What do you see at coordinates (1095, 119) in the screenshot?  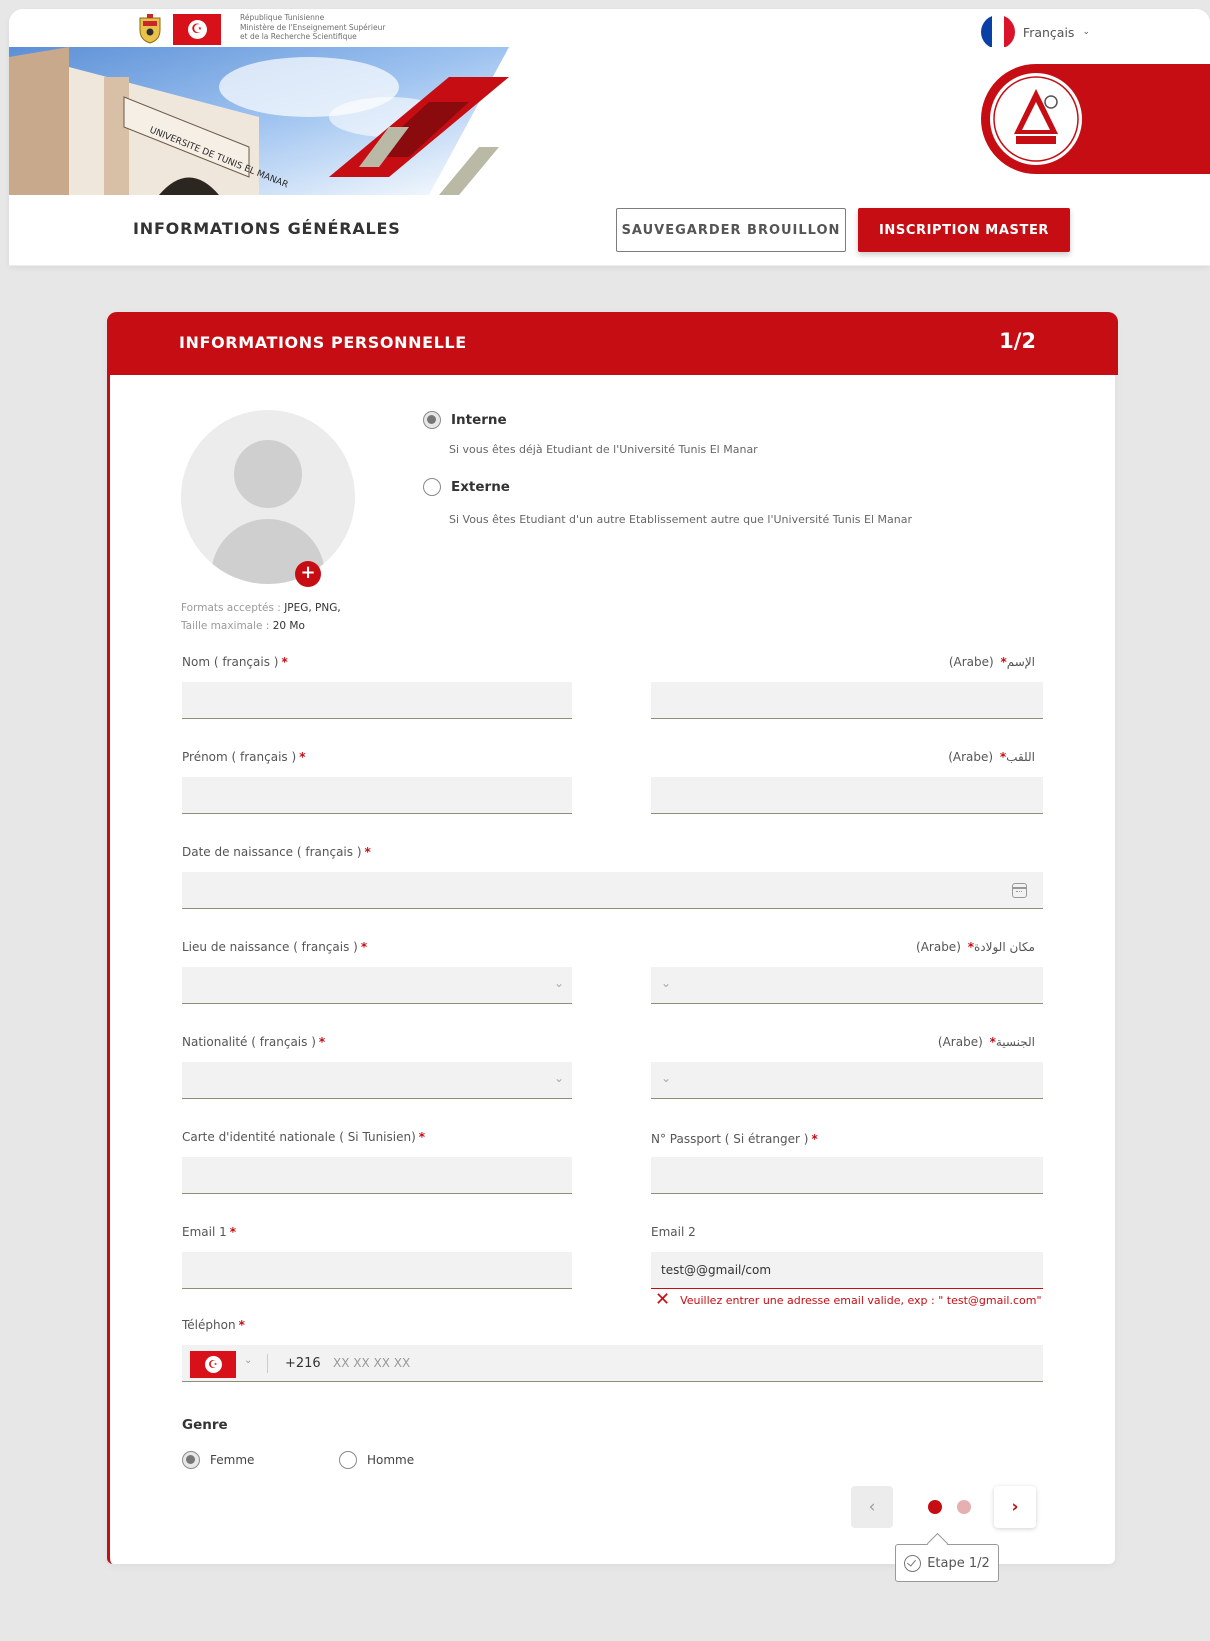 I see `logo-badge-icon` at bounding box center [1095, 119].